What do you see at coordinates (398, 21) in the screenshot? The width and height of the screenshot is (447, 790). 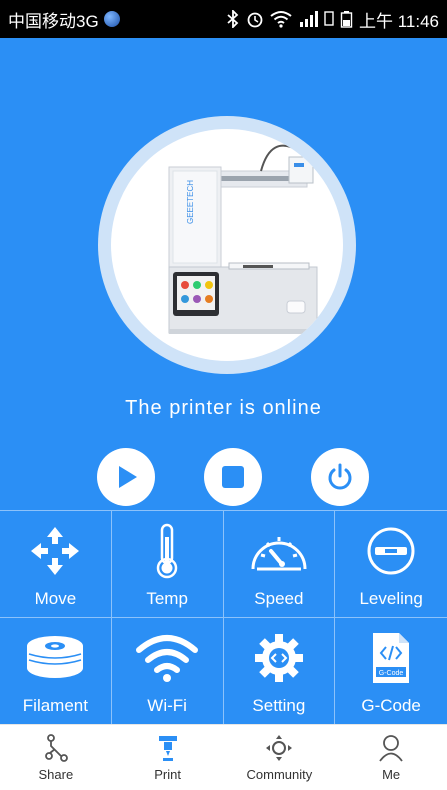 I see `clock-label: 上午 11:46` at bounding box center [398, 21].